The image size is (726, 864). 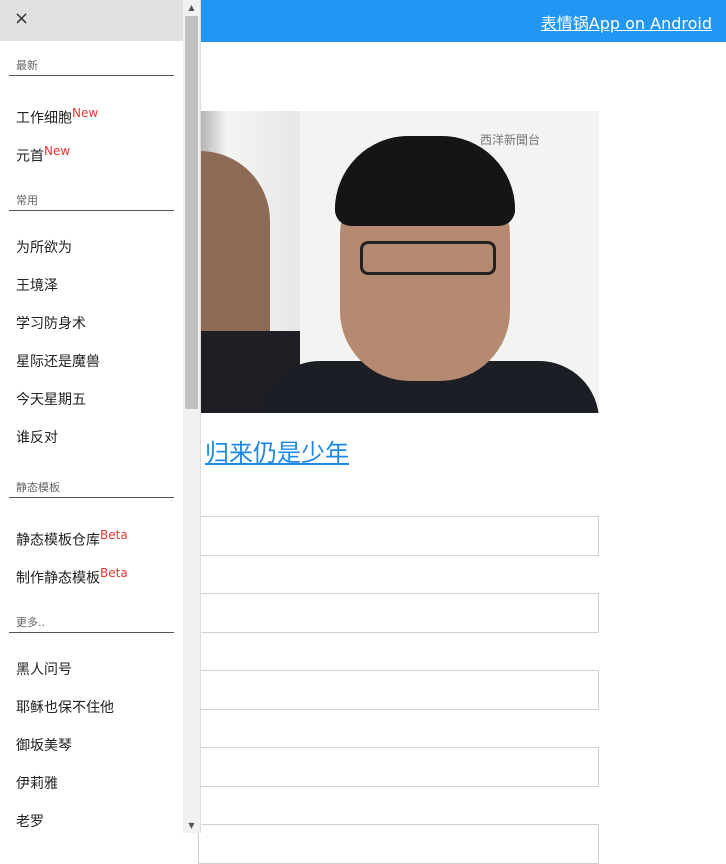 What do you see at coordinates (191, 825) in the screenshot?
I see `scroll-down-icon: ▼` at bounding box center [191, 825].